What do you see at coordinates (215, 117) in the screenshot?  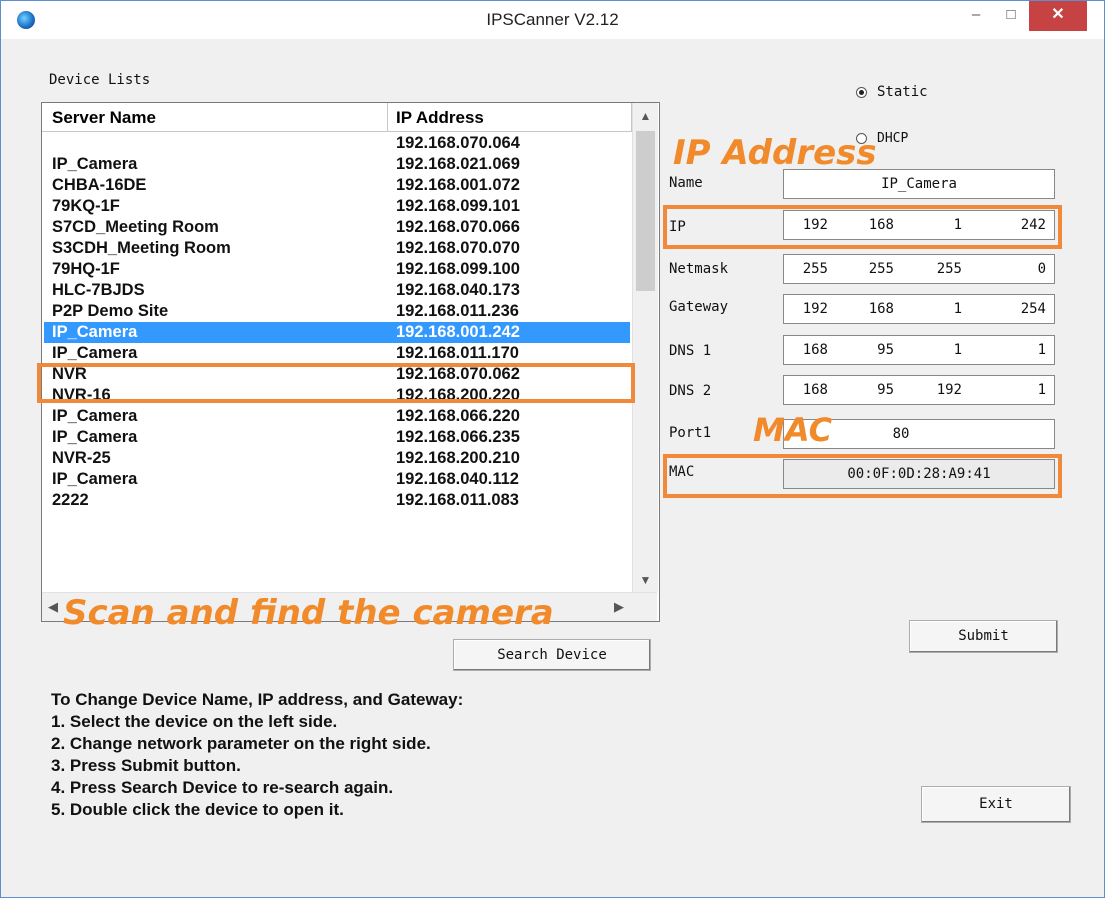 I see `column-header-server-name: Server Name` at bounding box center [215, 117].